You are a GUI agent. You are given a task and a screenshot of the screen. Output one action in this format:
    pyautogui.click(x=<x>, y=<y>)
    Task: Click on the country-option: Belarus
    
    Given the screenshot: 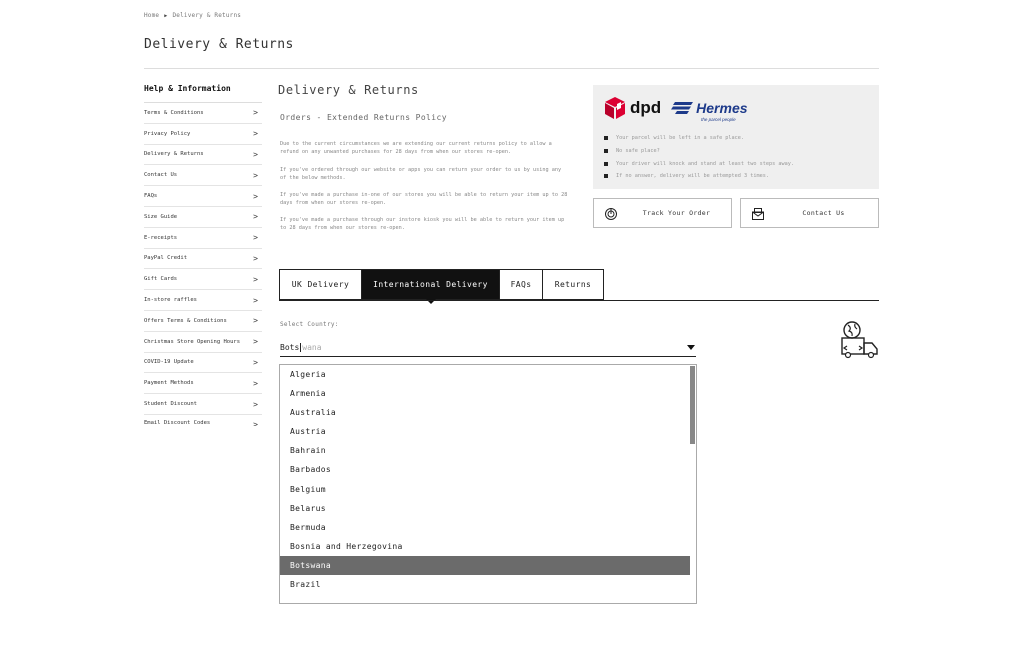 What is the action you would take?
    pyautogui.click(x=485, y=508)
    